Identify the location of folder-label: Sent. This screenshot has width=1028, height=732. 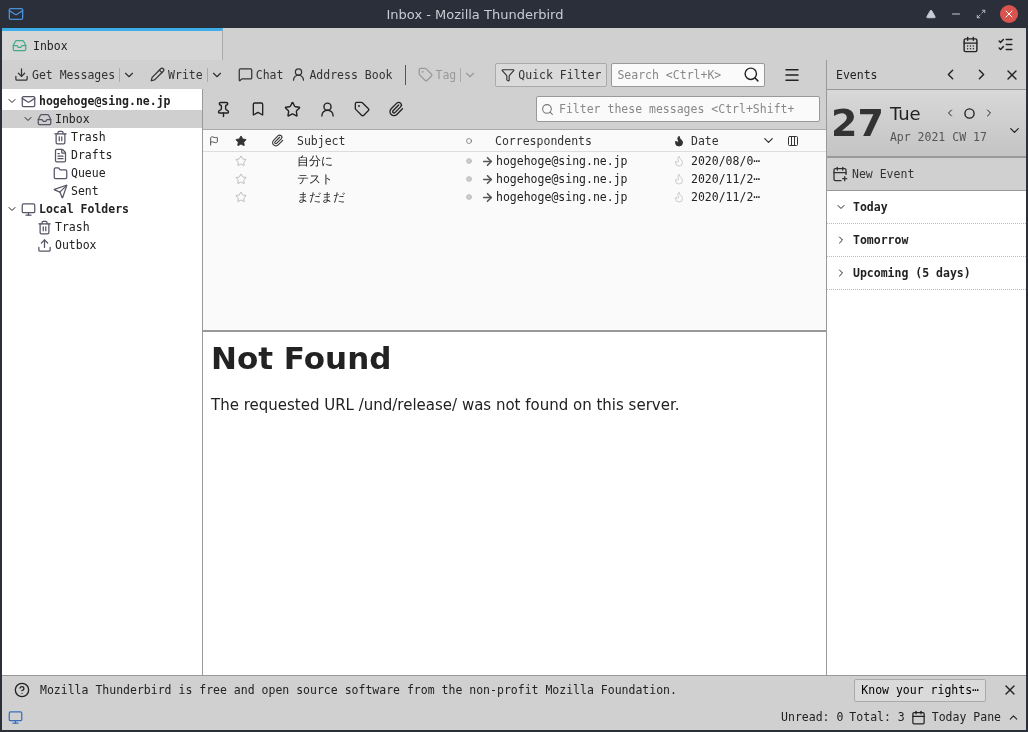
(85, 191).